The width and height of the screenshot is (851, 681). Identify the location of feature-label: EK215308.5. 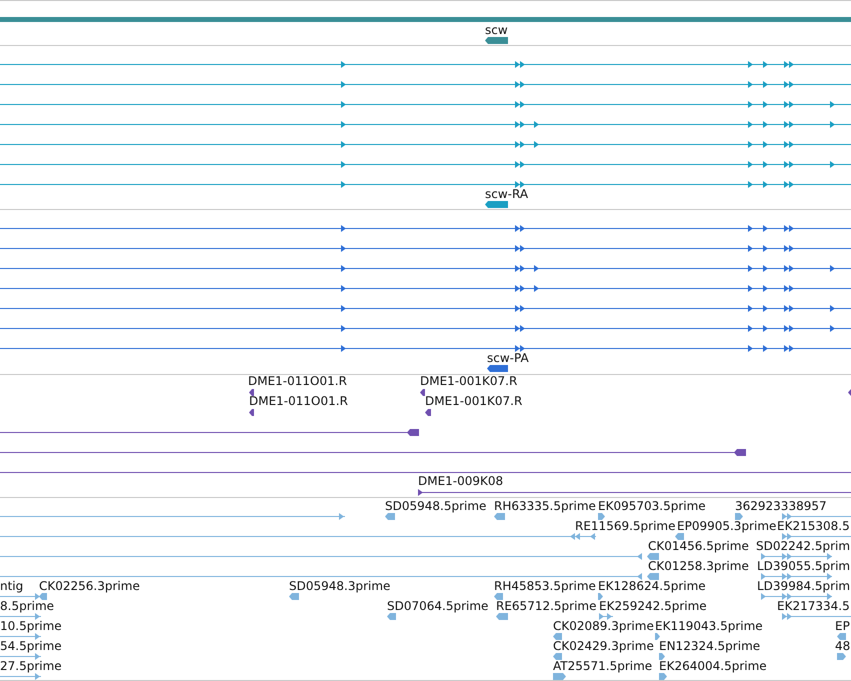
(813, 526).